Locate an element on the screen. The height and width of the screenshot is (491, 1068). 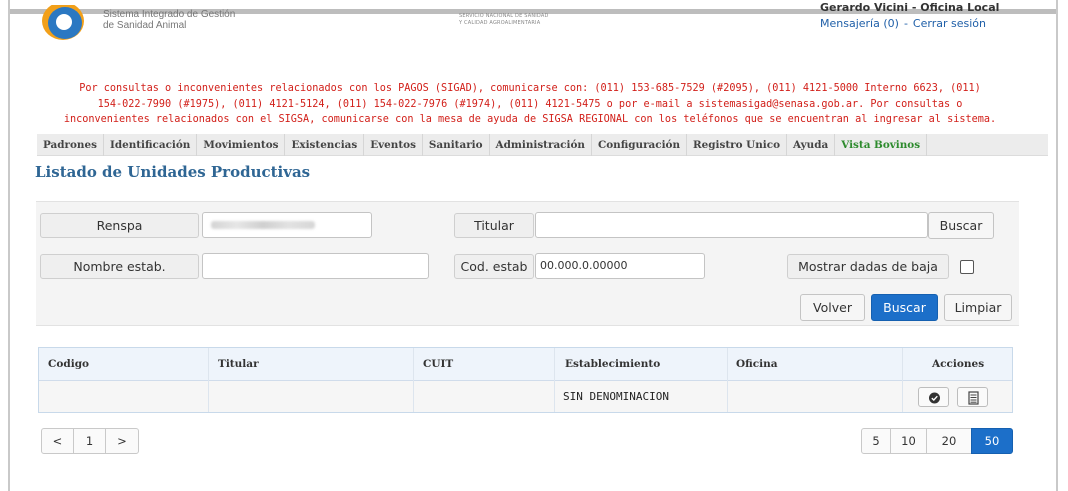
senasa-text-line2: Y CALIDAD AGROALIMENTARIA is located at coordinates (500, 23).